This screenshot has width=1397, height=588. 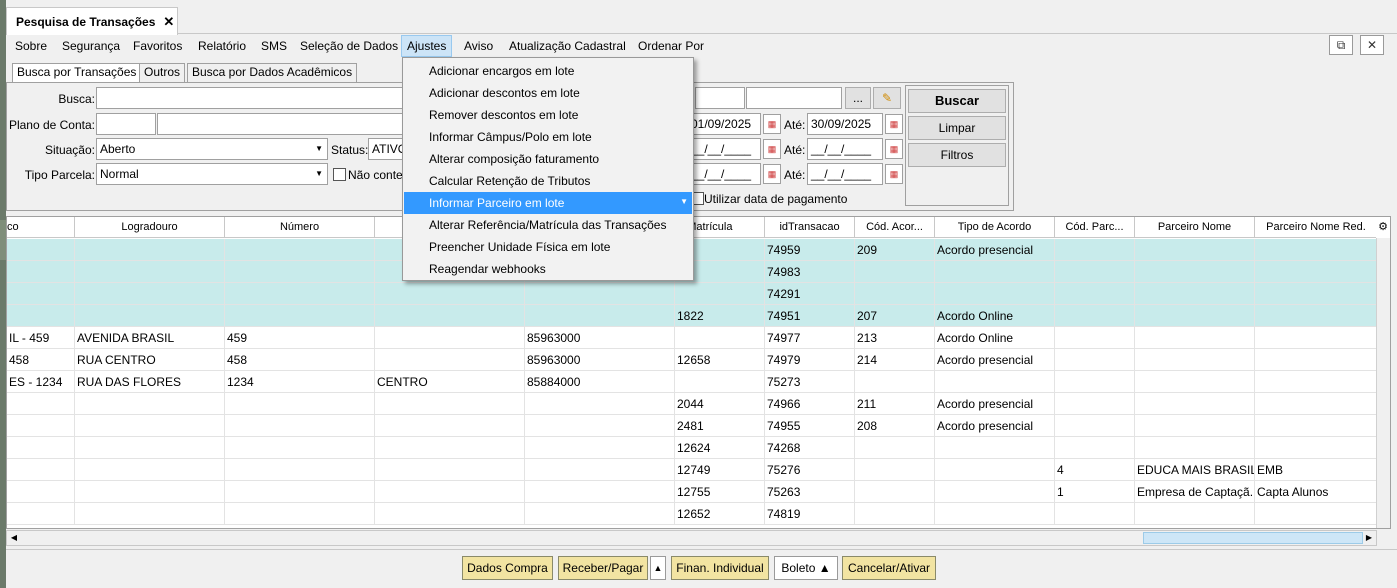 What do you see at coordinates (810, 227) in the screenshot?
I see `col-header: idTransacao` at bounding box center [810, 227].